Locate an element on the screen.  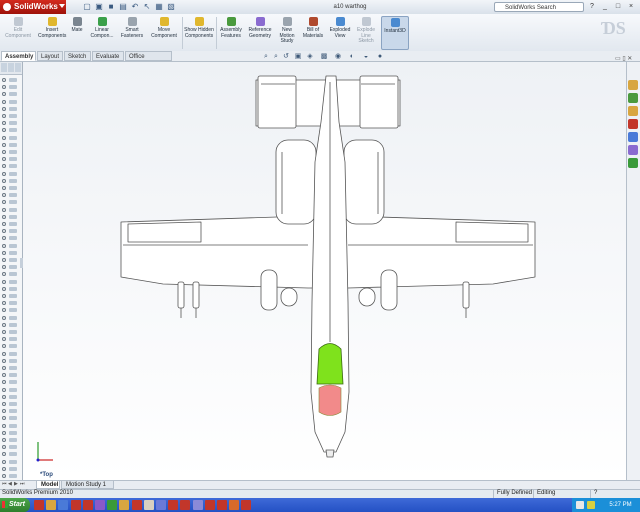
property-tab-icon is located at coordinates (11, 67).